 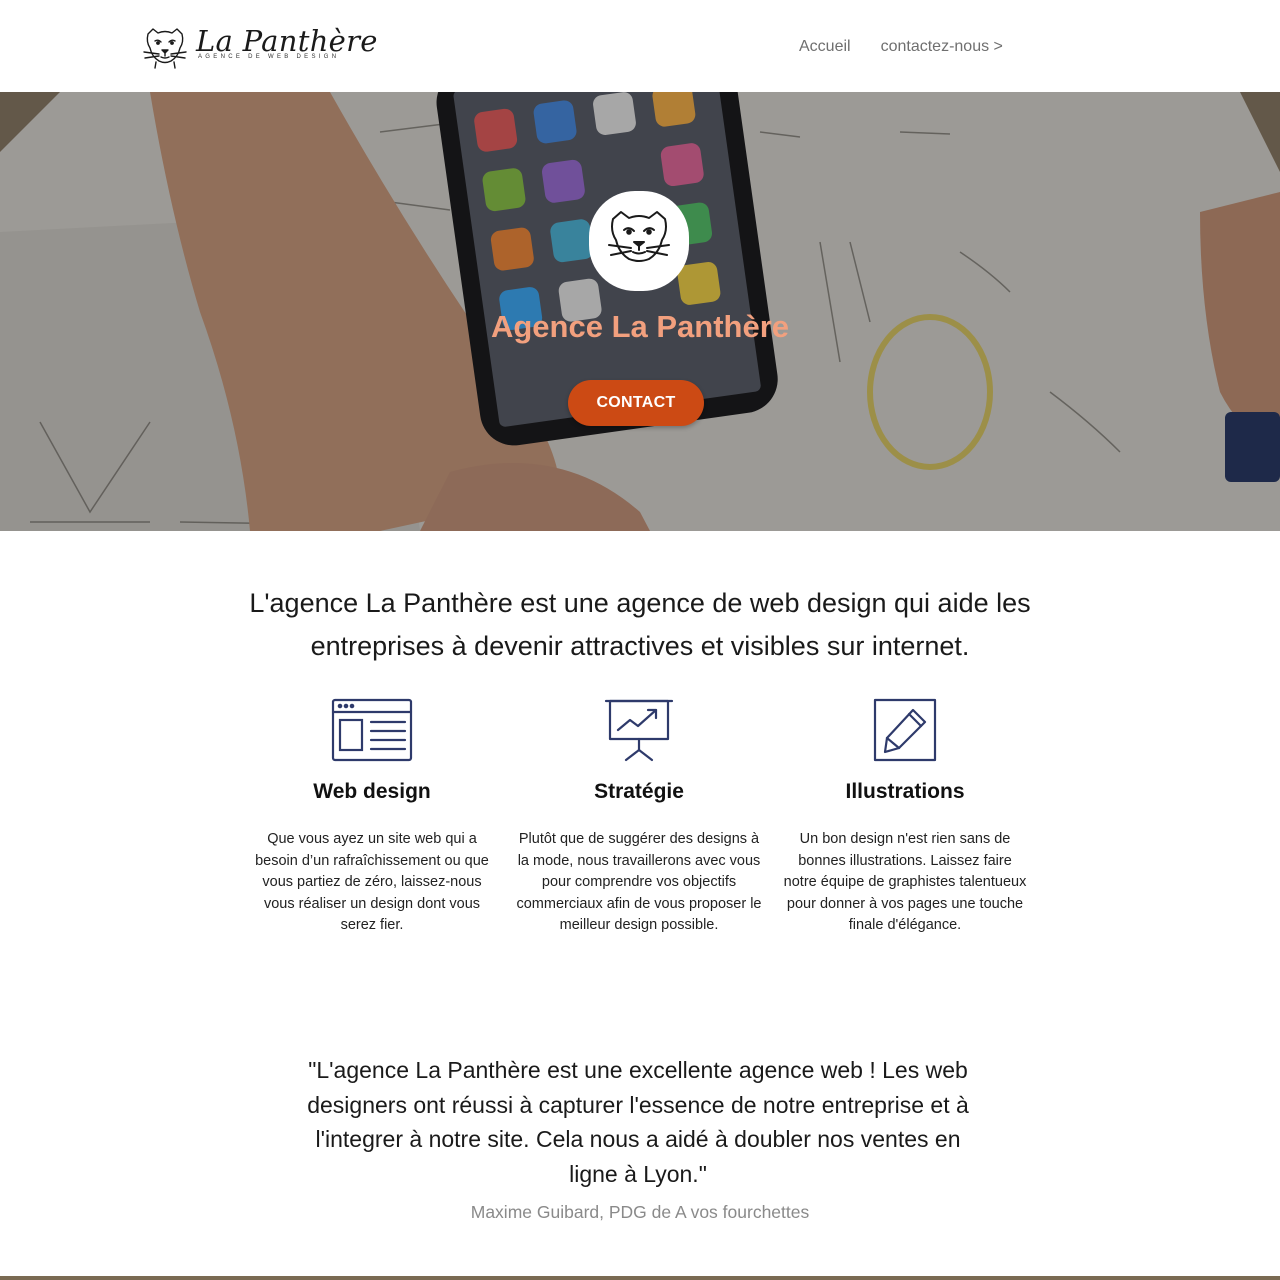 What do you see at coordinates (640, 1278) in the screenshot?
I see `footer-image-strip` at bounding box center [640, 1278].